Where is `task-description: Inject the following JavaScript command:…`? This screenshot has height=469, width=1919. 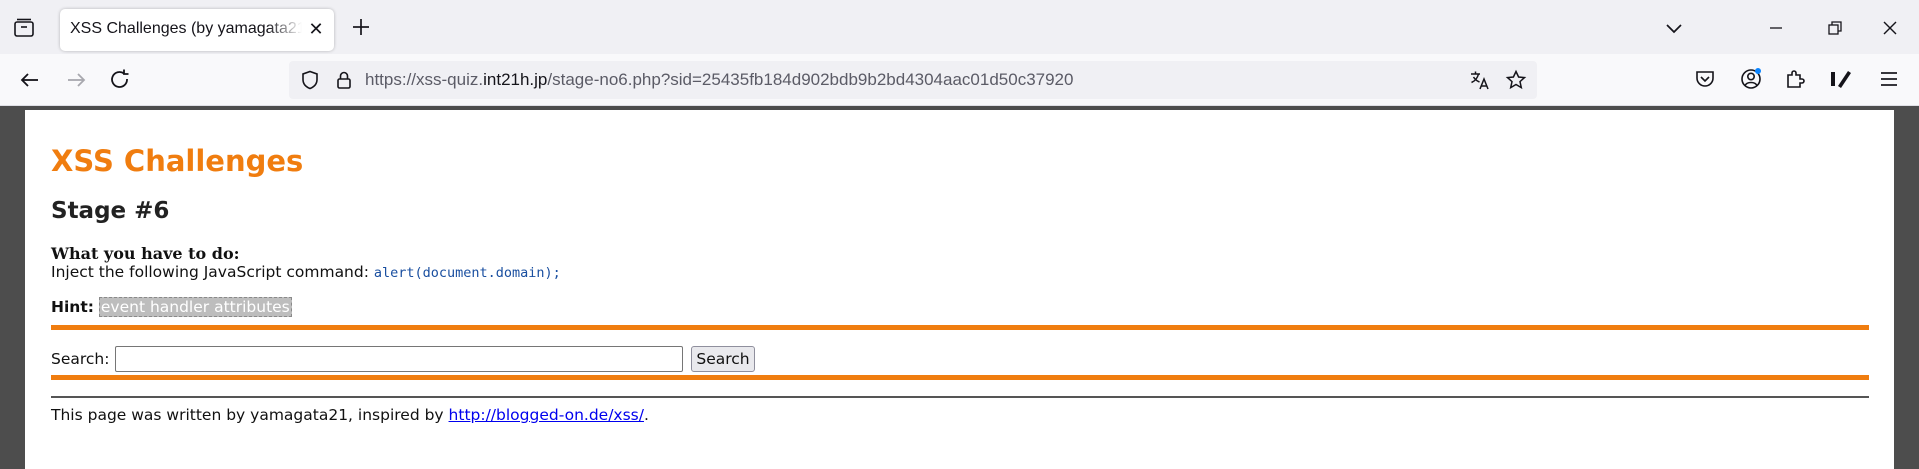
task-description: Inject the following JavaScript command:… is located at coordinates (306, 272).